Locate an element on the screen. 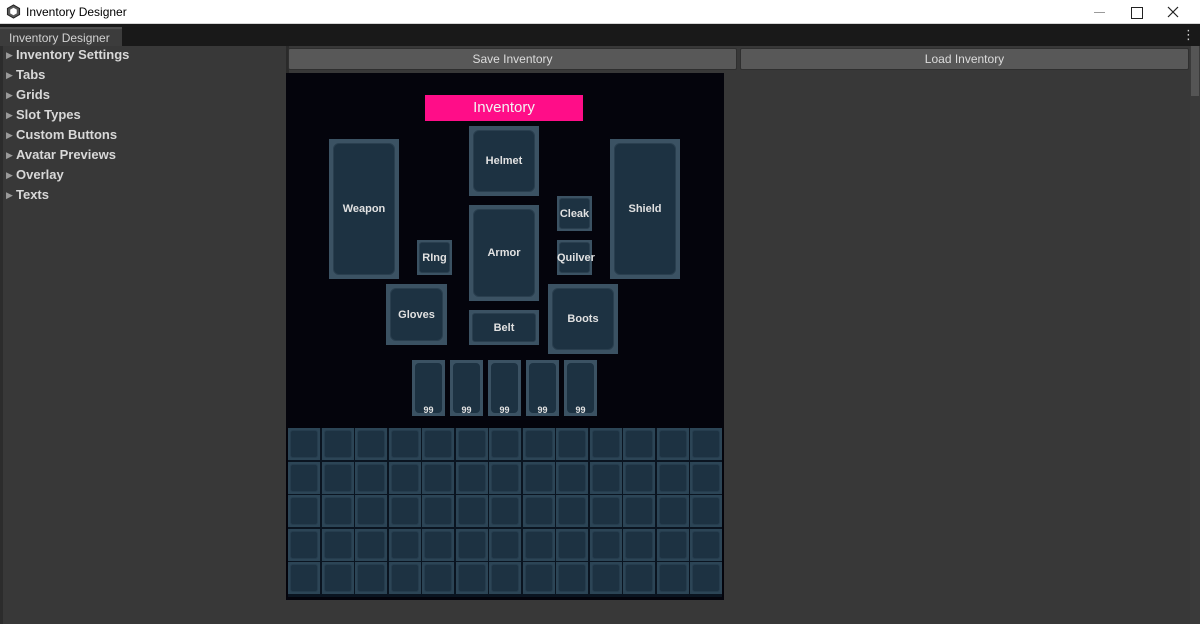 This screenshot has height=624, width=1200. gloves-slot: Gloves is located at coordinates (416, 314).